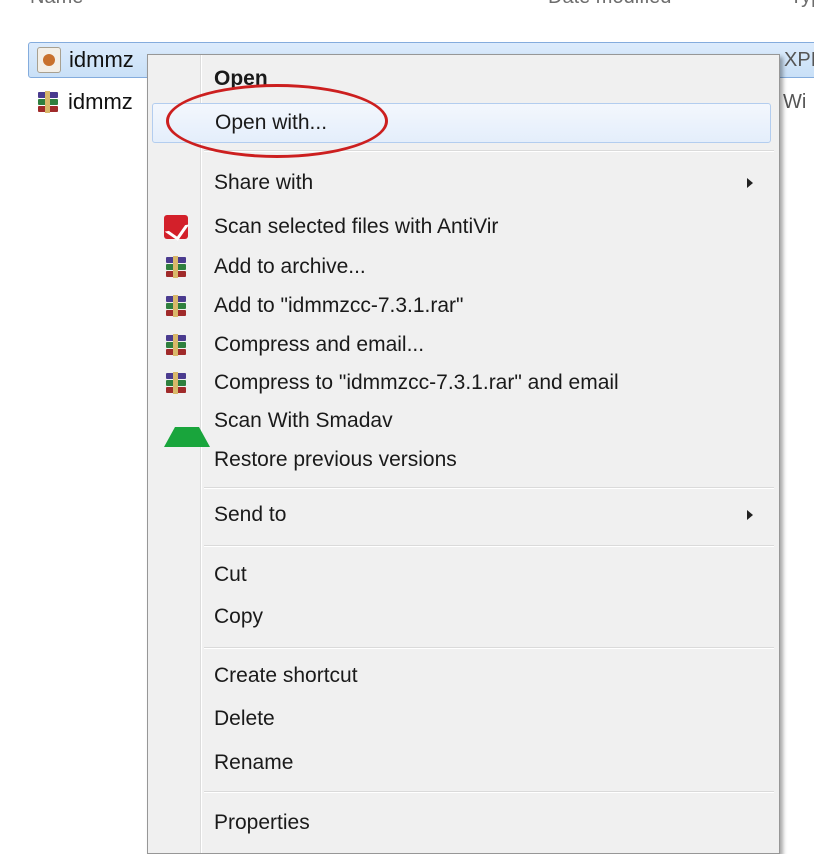 Image resolution: width=814 pixels, height=854 pixels. Describe the element at coordinates (176, 227) in the screenshot. I see `avira-icon` at that location.